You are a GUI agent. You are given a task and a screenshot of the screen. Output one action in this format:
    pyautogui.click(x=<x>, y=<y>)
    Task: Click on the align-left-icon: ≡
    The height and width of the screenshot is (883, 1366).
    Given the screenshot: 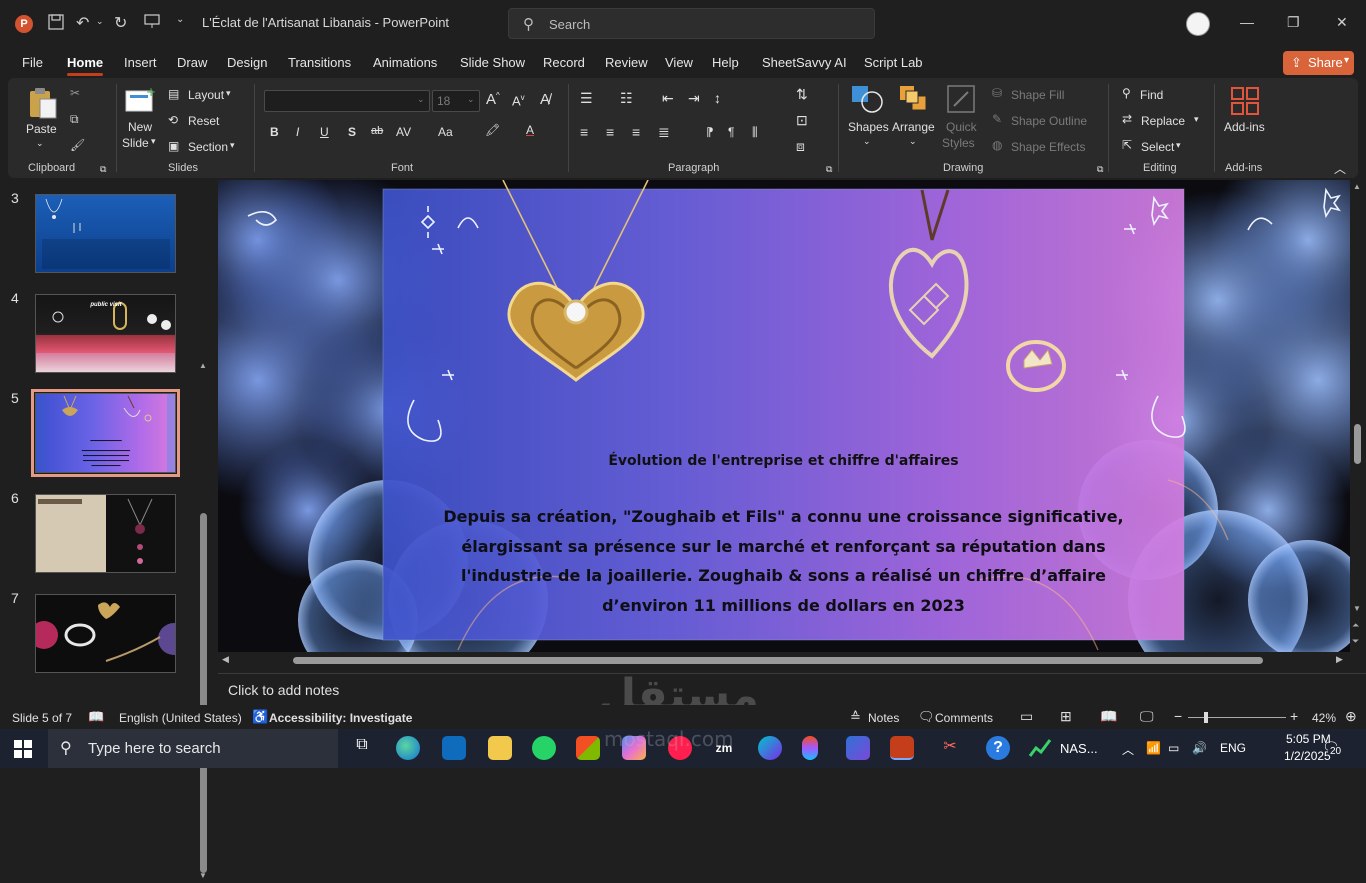 What is the action you would take?
    pyautogui.click(x=584, y=132)
    